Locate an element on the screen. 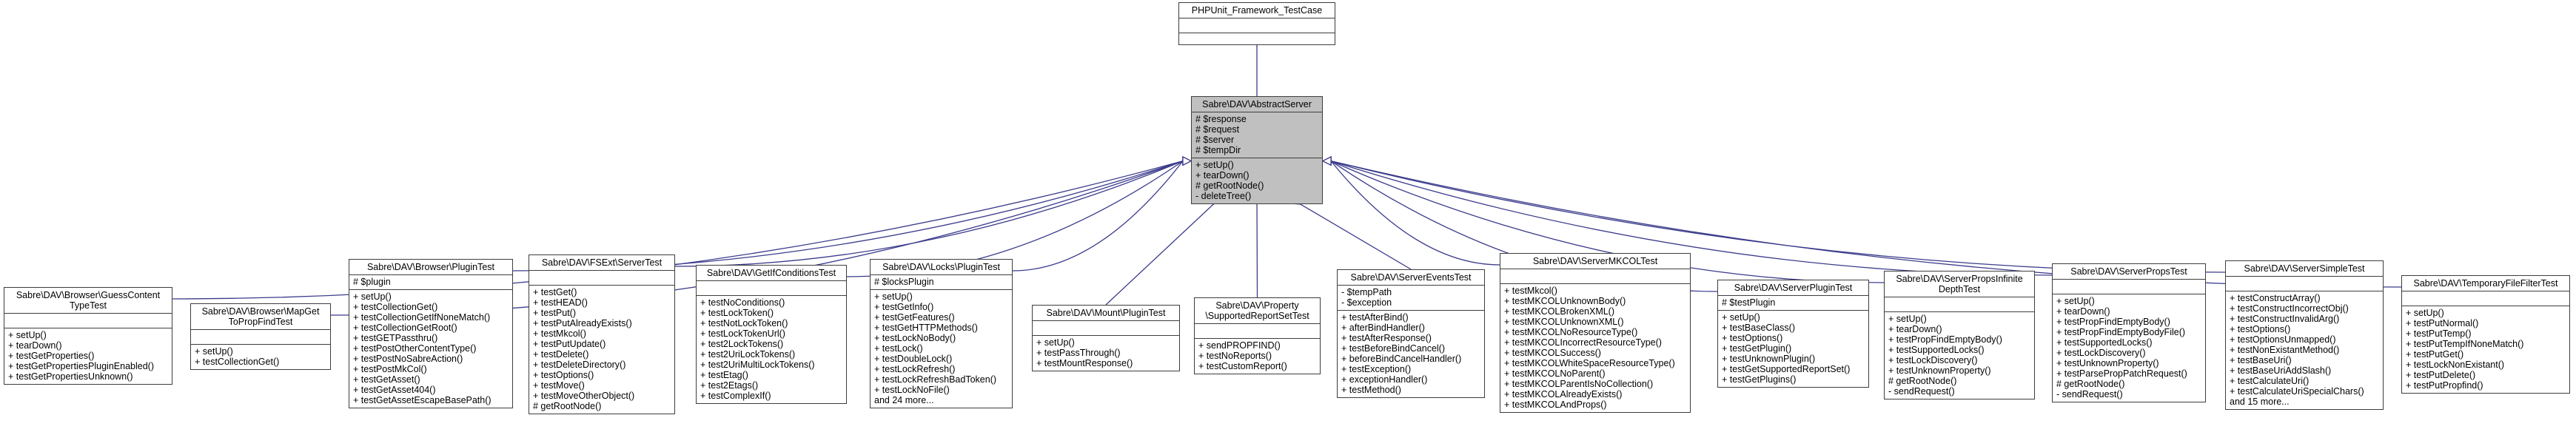 This screenshot has height=435, width=2576. uml-operation: - sendRequest() is located at coordinates (2089, 394).